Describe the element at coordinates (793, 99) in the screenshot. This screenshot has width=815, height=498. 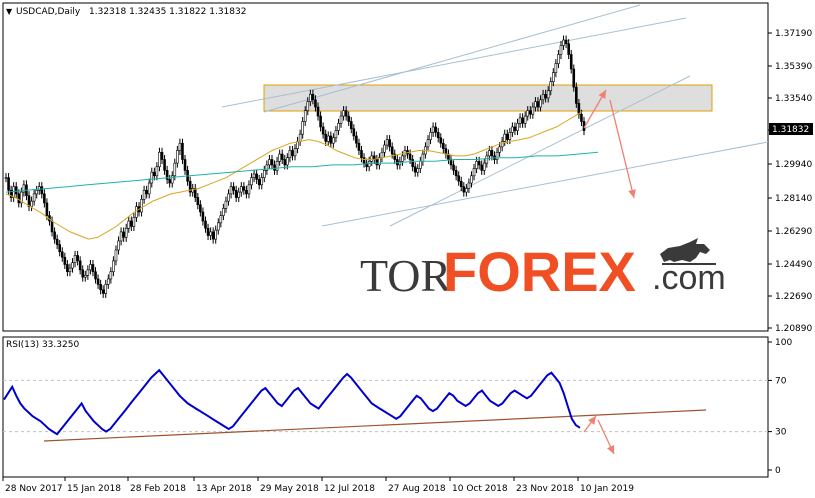
I see `price-tick-label: 1.33540` at that location.